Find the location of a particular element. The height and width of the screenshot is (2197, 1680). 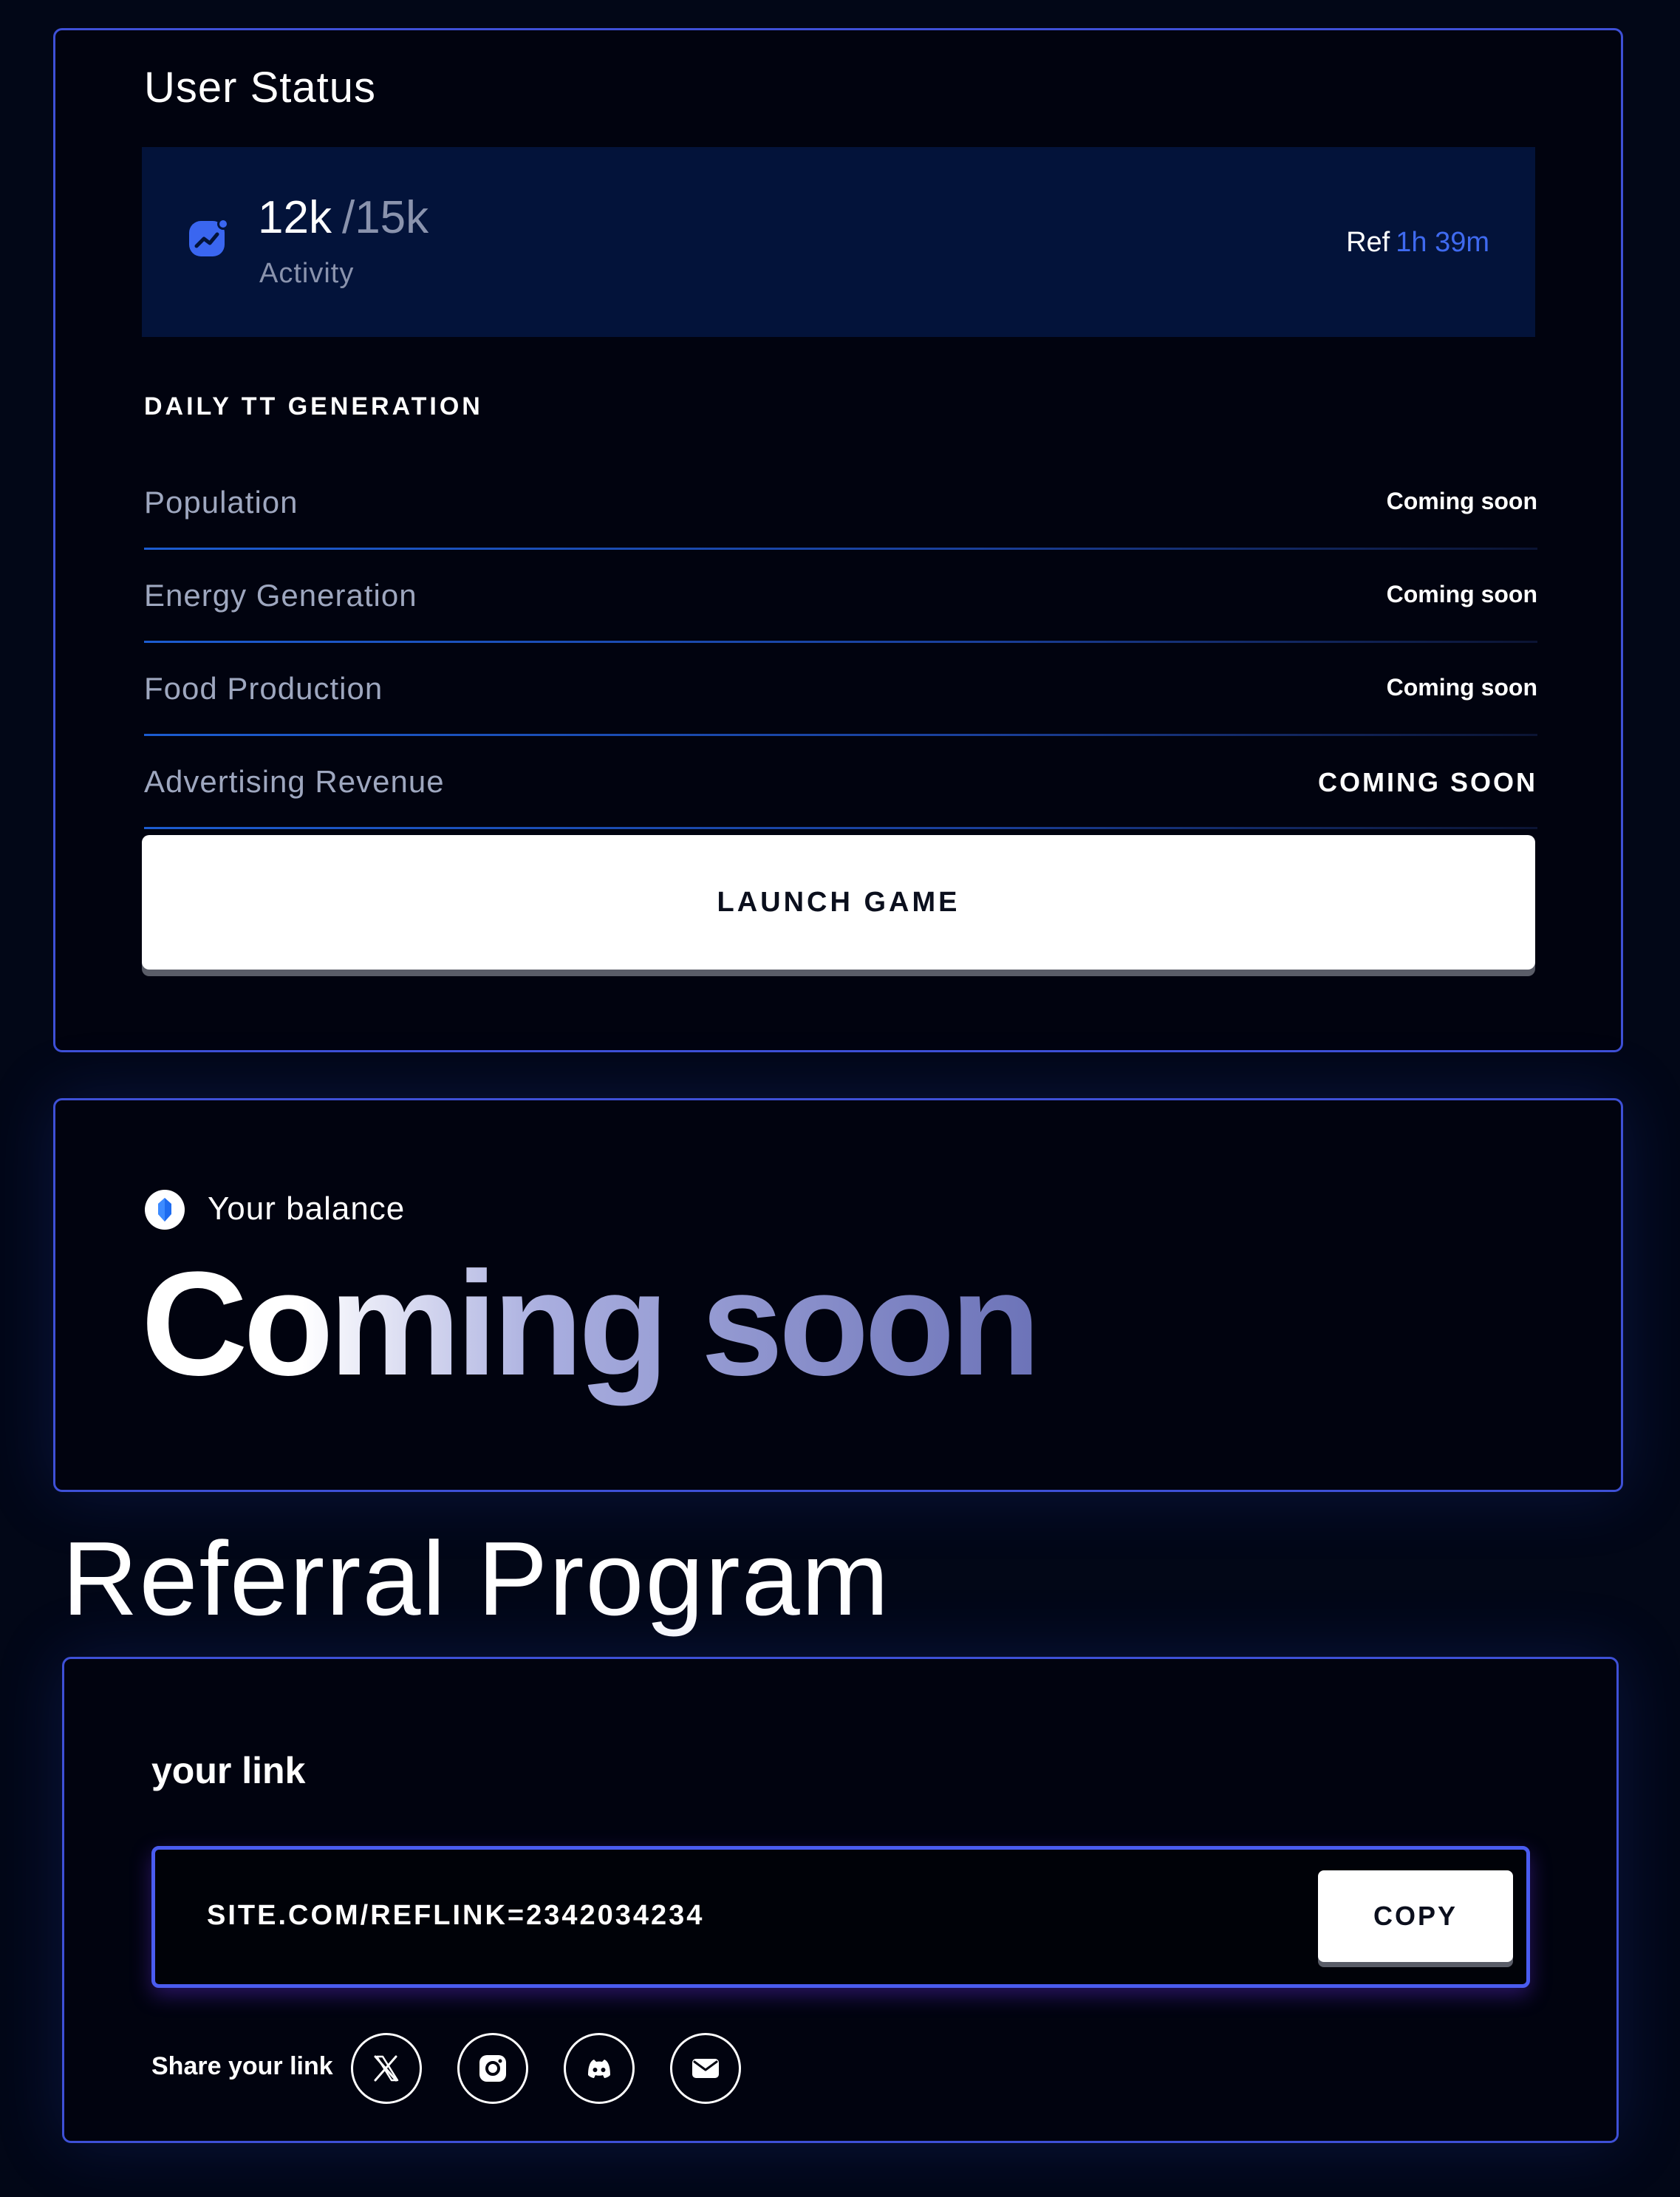

ref-time: 1h 39m is located at coordinates (1442, 243).